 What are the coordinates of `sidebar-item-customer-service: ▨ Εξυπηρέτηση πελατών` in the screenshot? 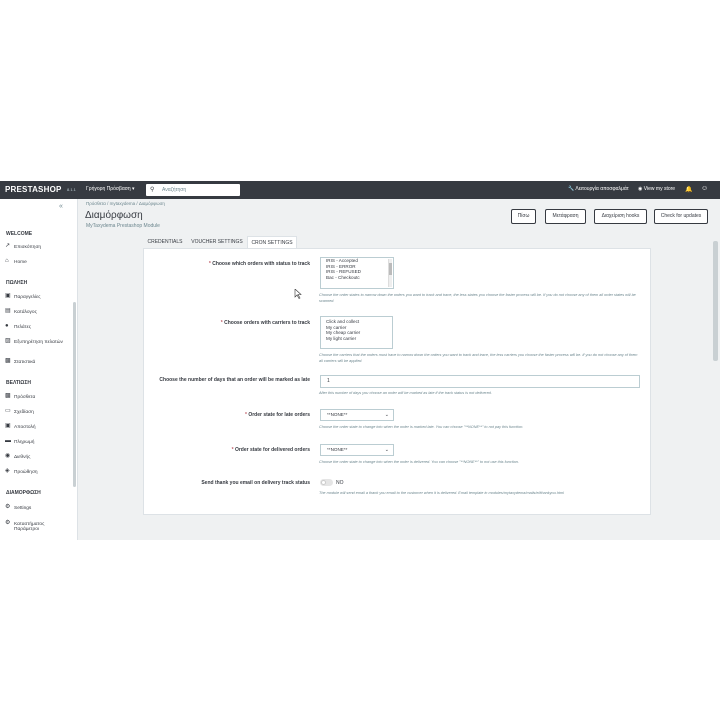 It's located at (40, 341).